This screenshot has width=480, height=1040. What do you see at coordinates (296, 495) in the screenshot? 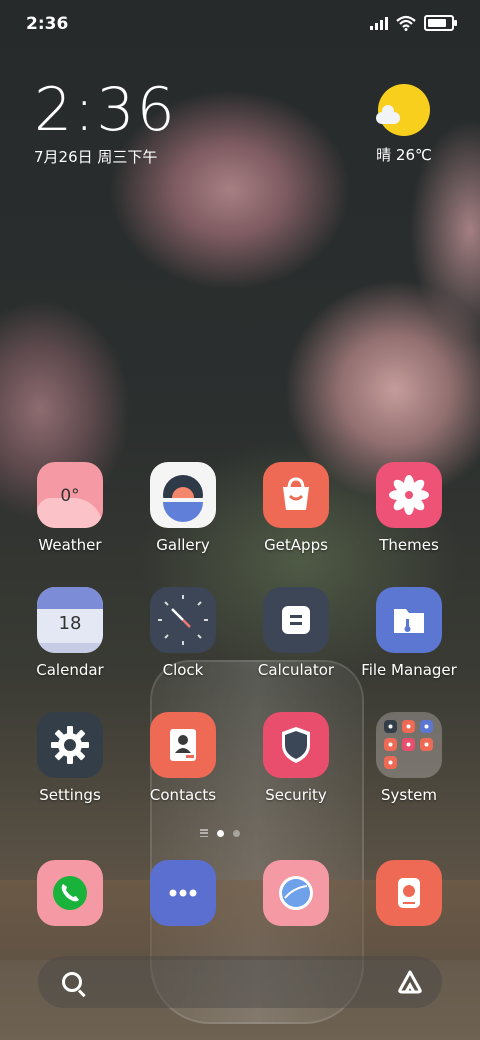
I see `shopping-bag-icon` at bounding box center [296, 495].